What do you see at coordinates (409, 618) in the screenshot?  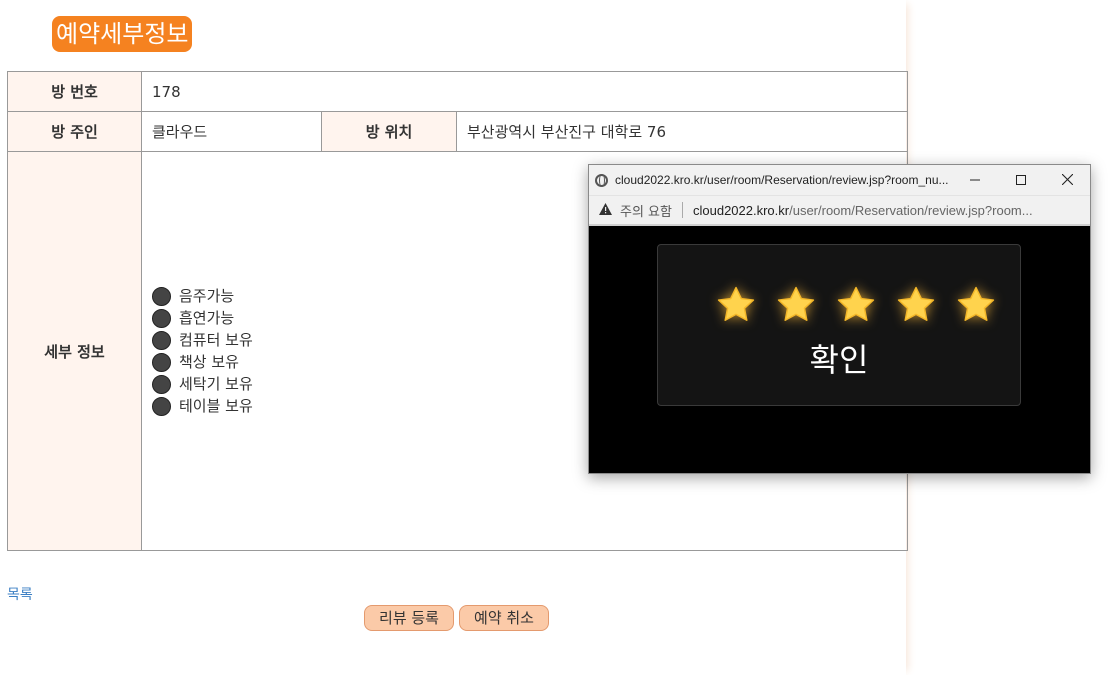 I see `review-register-button: 리뷰 등록` at bounding box center [409, 618].